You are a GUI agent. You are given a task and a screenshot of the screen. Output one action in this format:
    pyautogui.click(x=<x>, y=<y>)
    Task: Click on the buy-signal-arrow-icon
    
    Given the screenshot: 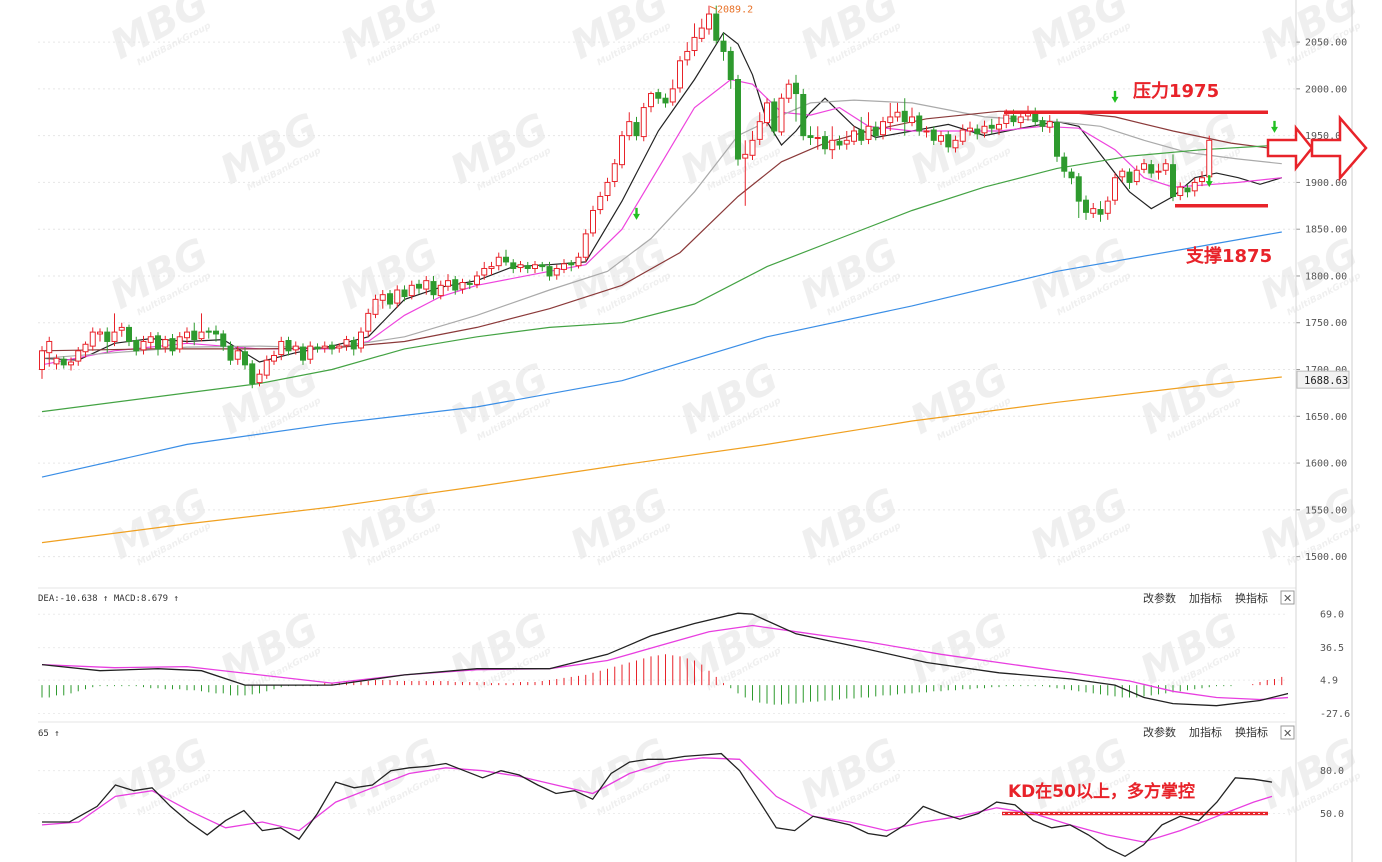 What is the action you would take?
    pyautogui.click(x=1115, y=96)
    